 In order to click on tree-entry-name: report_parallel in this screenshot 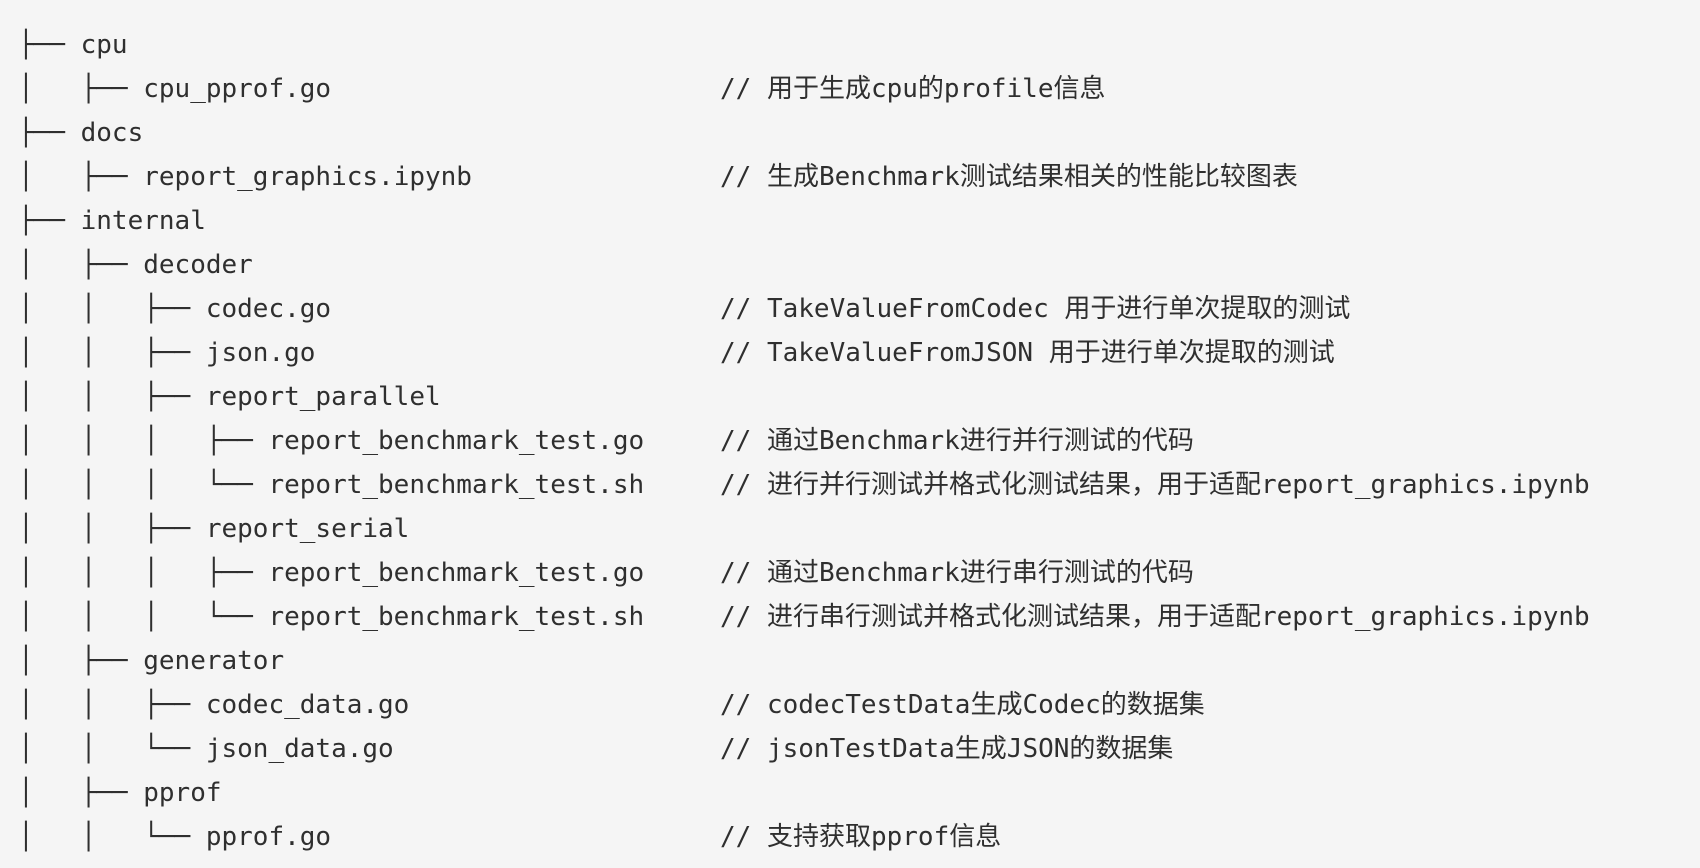, I will do `click(323, 397)`.